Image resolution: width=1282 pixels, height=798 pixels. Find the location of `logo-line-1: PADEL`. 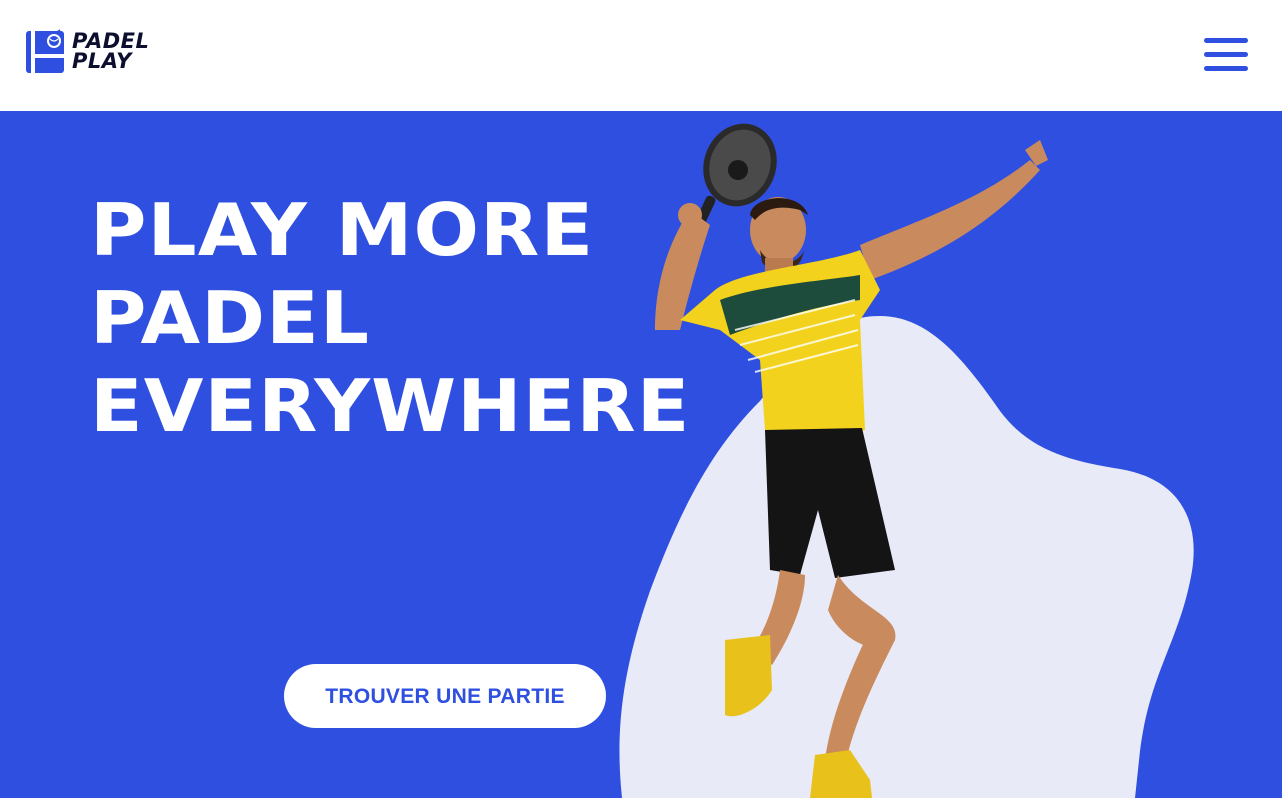

logo-line-1: PADEL is located at coordinates (111, 41).